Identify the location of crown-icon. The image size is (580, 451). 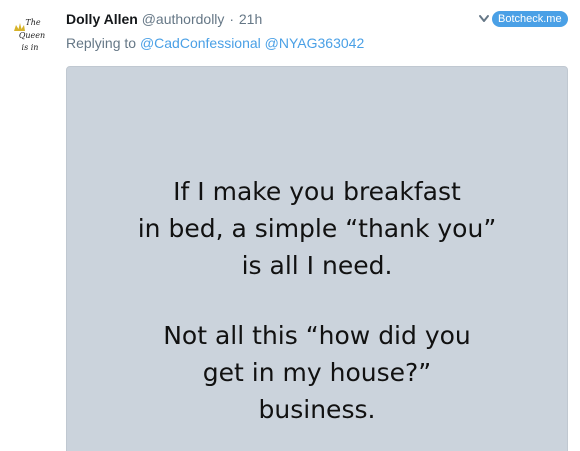
(19, 27).